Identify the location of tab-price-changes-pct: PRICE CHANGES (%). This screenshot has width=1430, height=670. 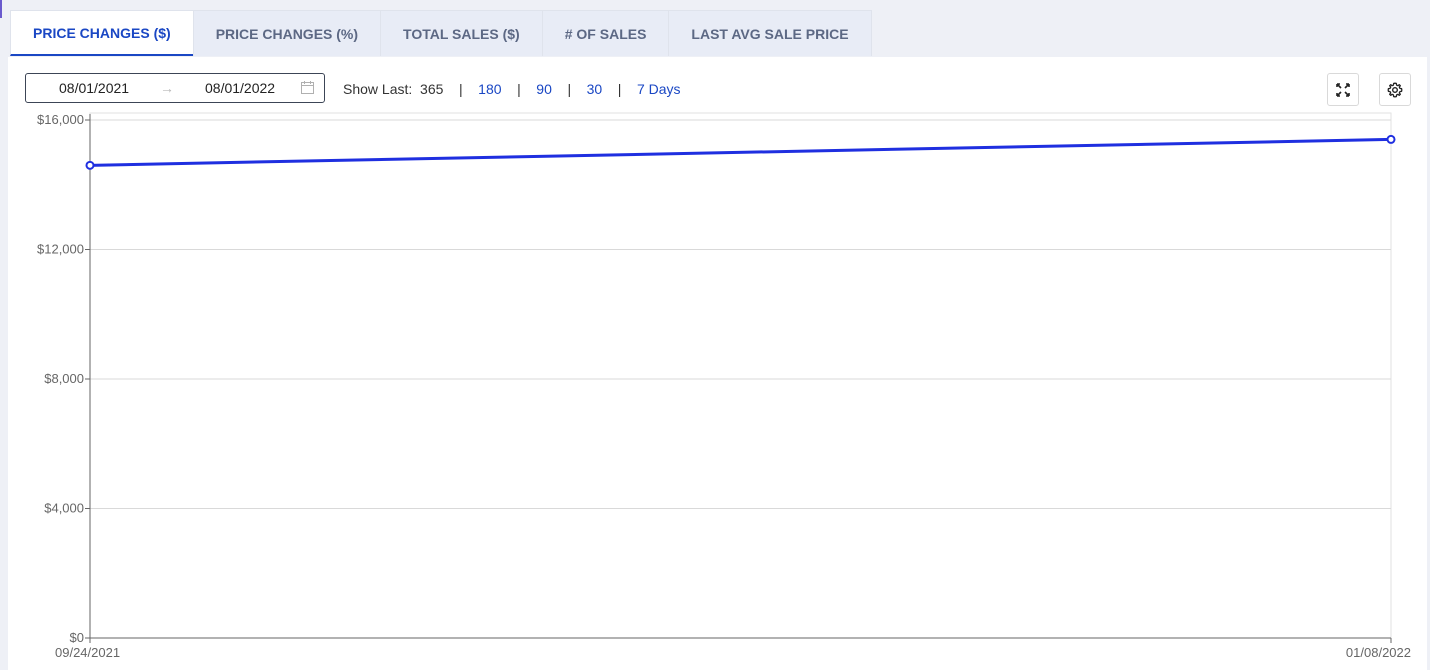
(287, 33).